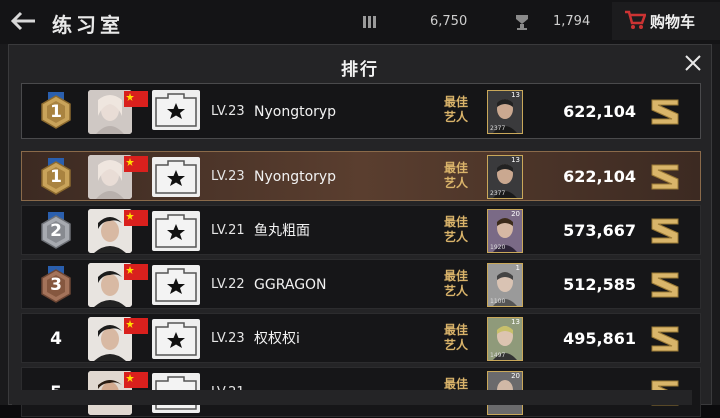 The height and width of the screenshot is (418, 720). Describe the element at coordinates (88, 25) in the screenshot. I see `page-title: 练习室` at that location.